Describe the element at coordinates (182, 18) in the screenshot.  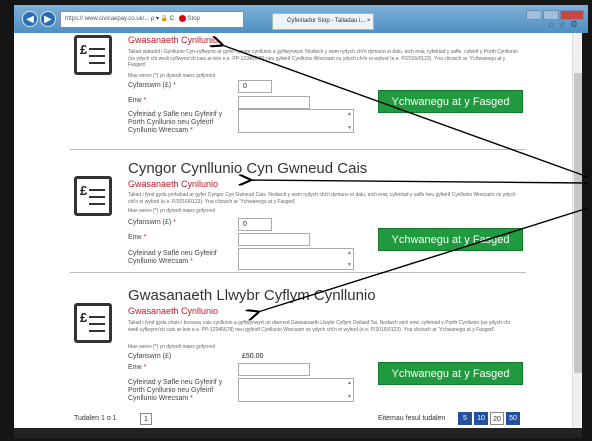
I see `record-dot-icon` at that location.